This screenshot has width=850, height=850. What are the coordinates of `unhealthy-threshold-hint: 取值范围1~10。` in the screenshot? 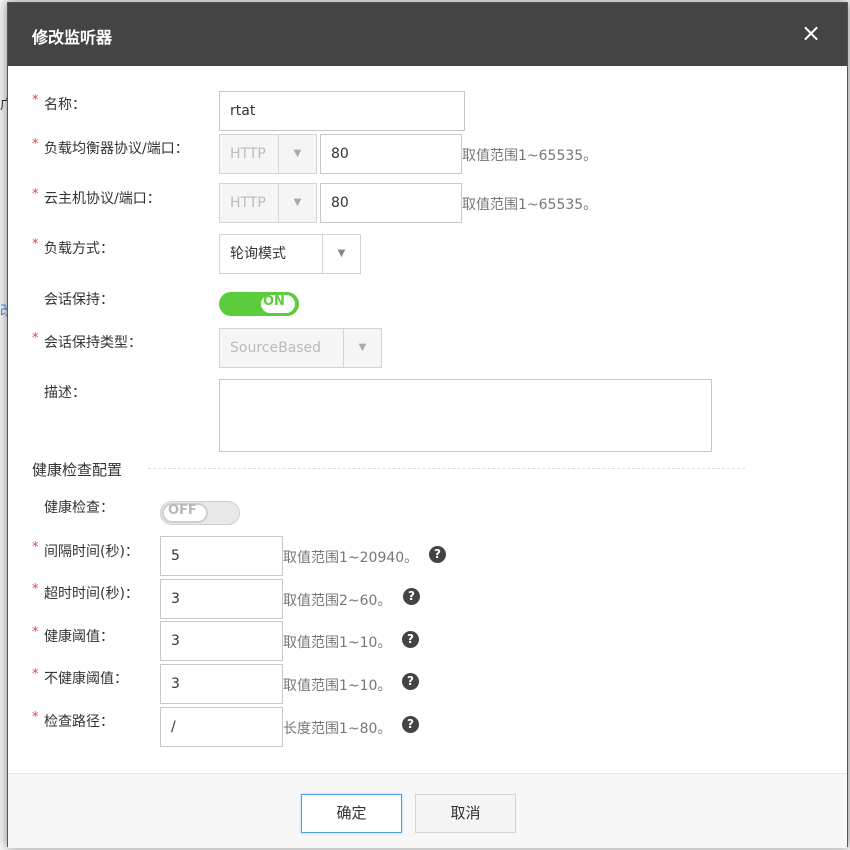 It's located at (337, 686).